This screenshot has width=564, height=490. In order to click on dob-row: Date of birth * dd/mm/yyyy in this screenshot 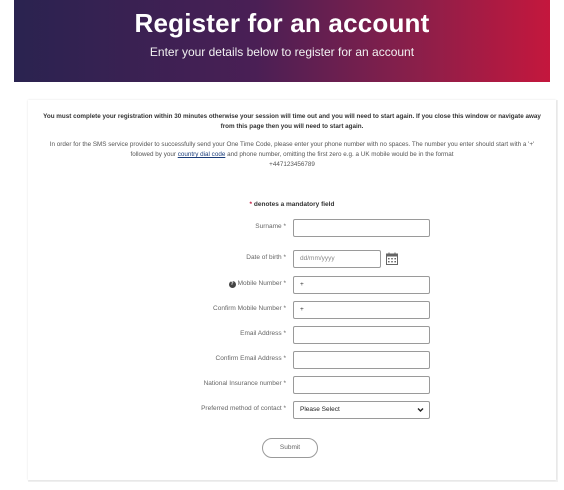, I will do `click(292, 259)`.